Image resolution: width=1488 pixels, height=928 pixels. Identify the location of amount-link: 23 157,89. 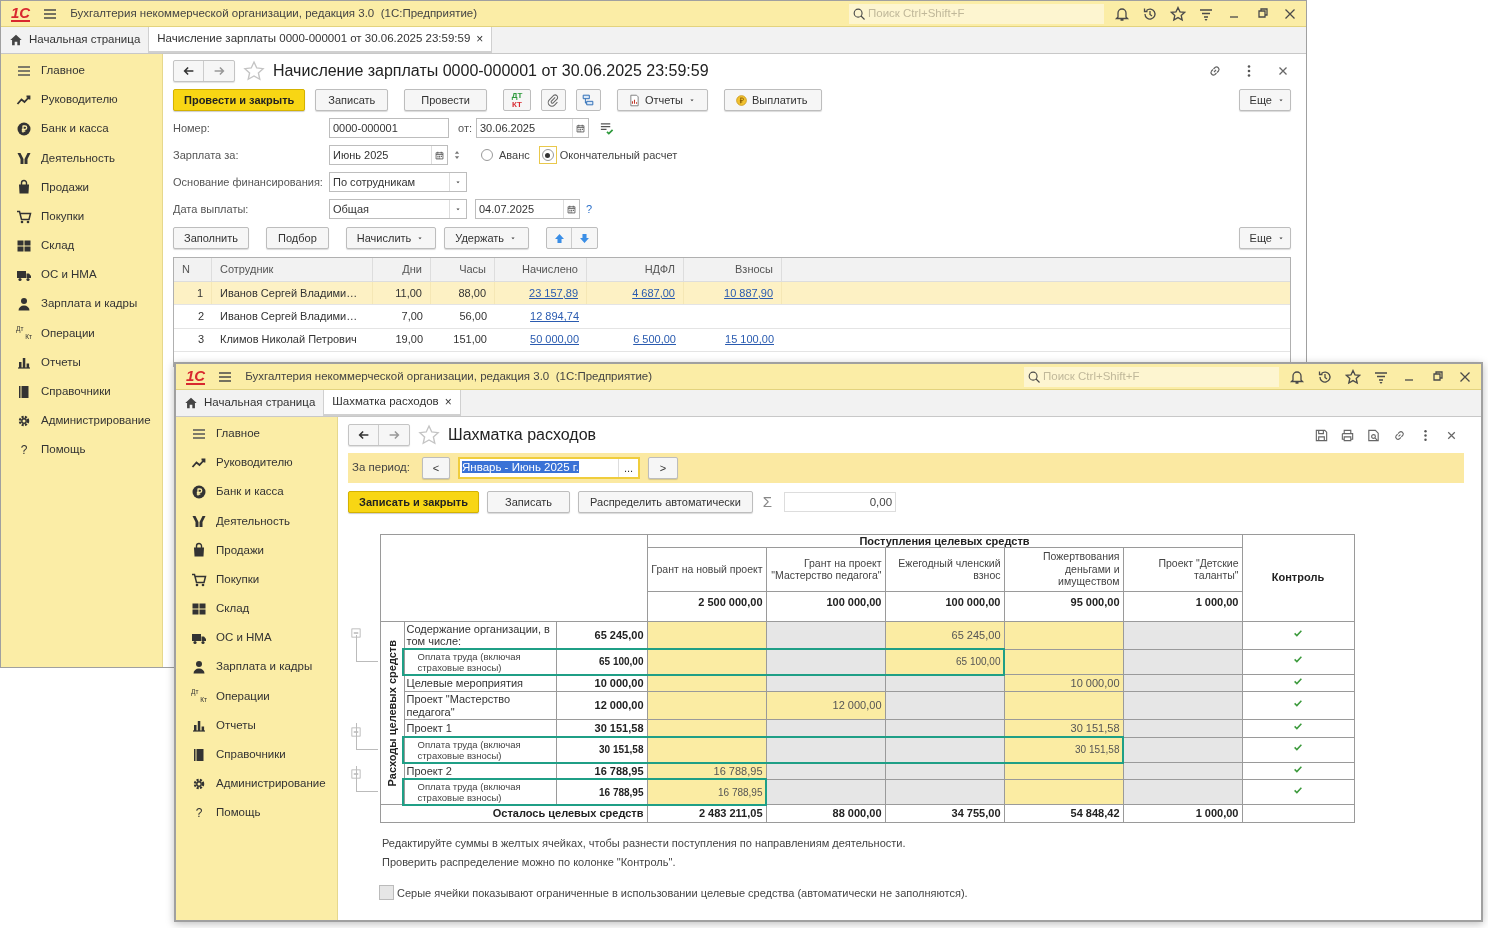
(553, 293).